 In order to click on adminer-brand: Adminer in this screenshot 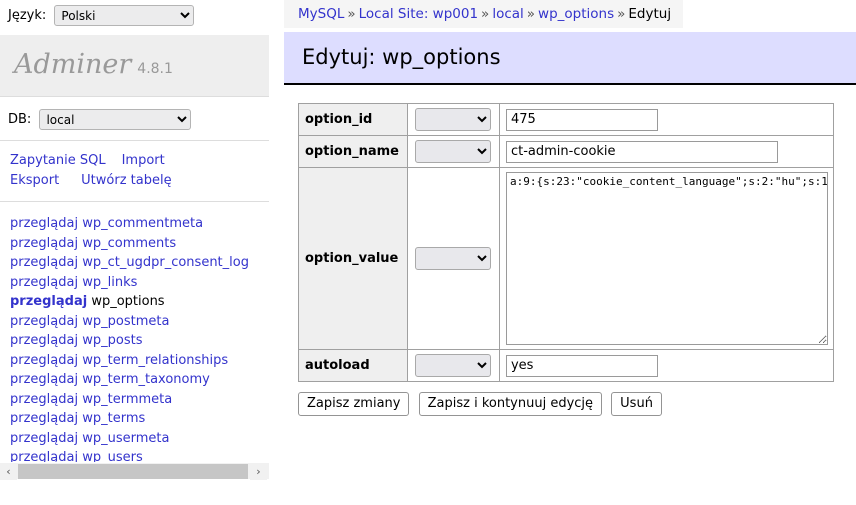, I will do `click(73, 64)`.